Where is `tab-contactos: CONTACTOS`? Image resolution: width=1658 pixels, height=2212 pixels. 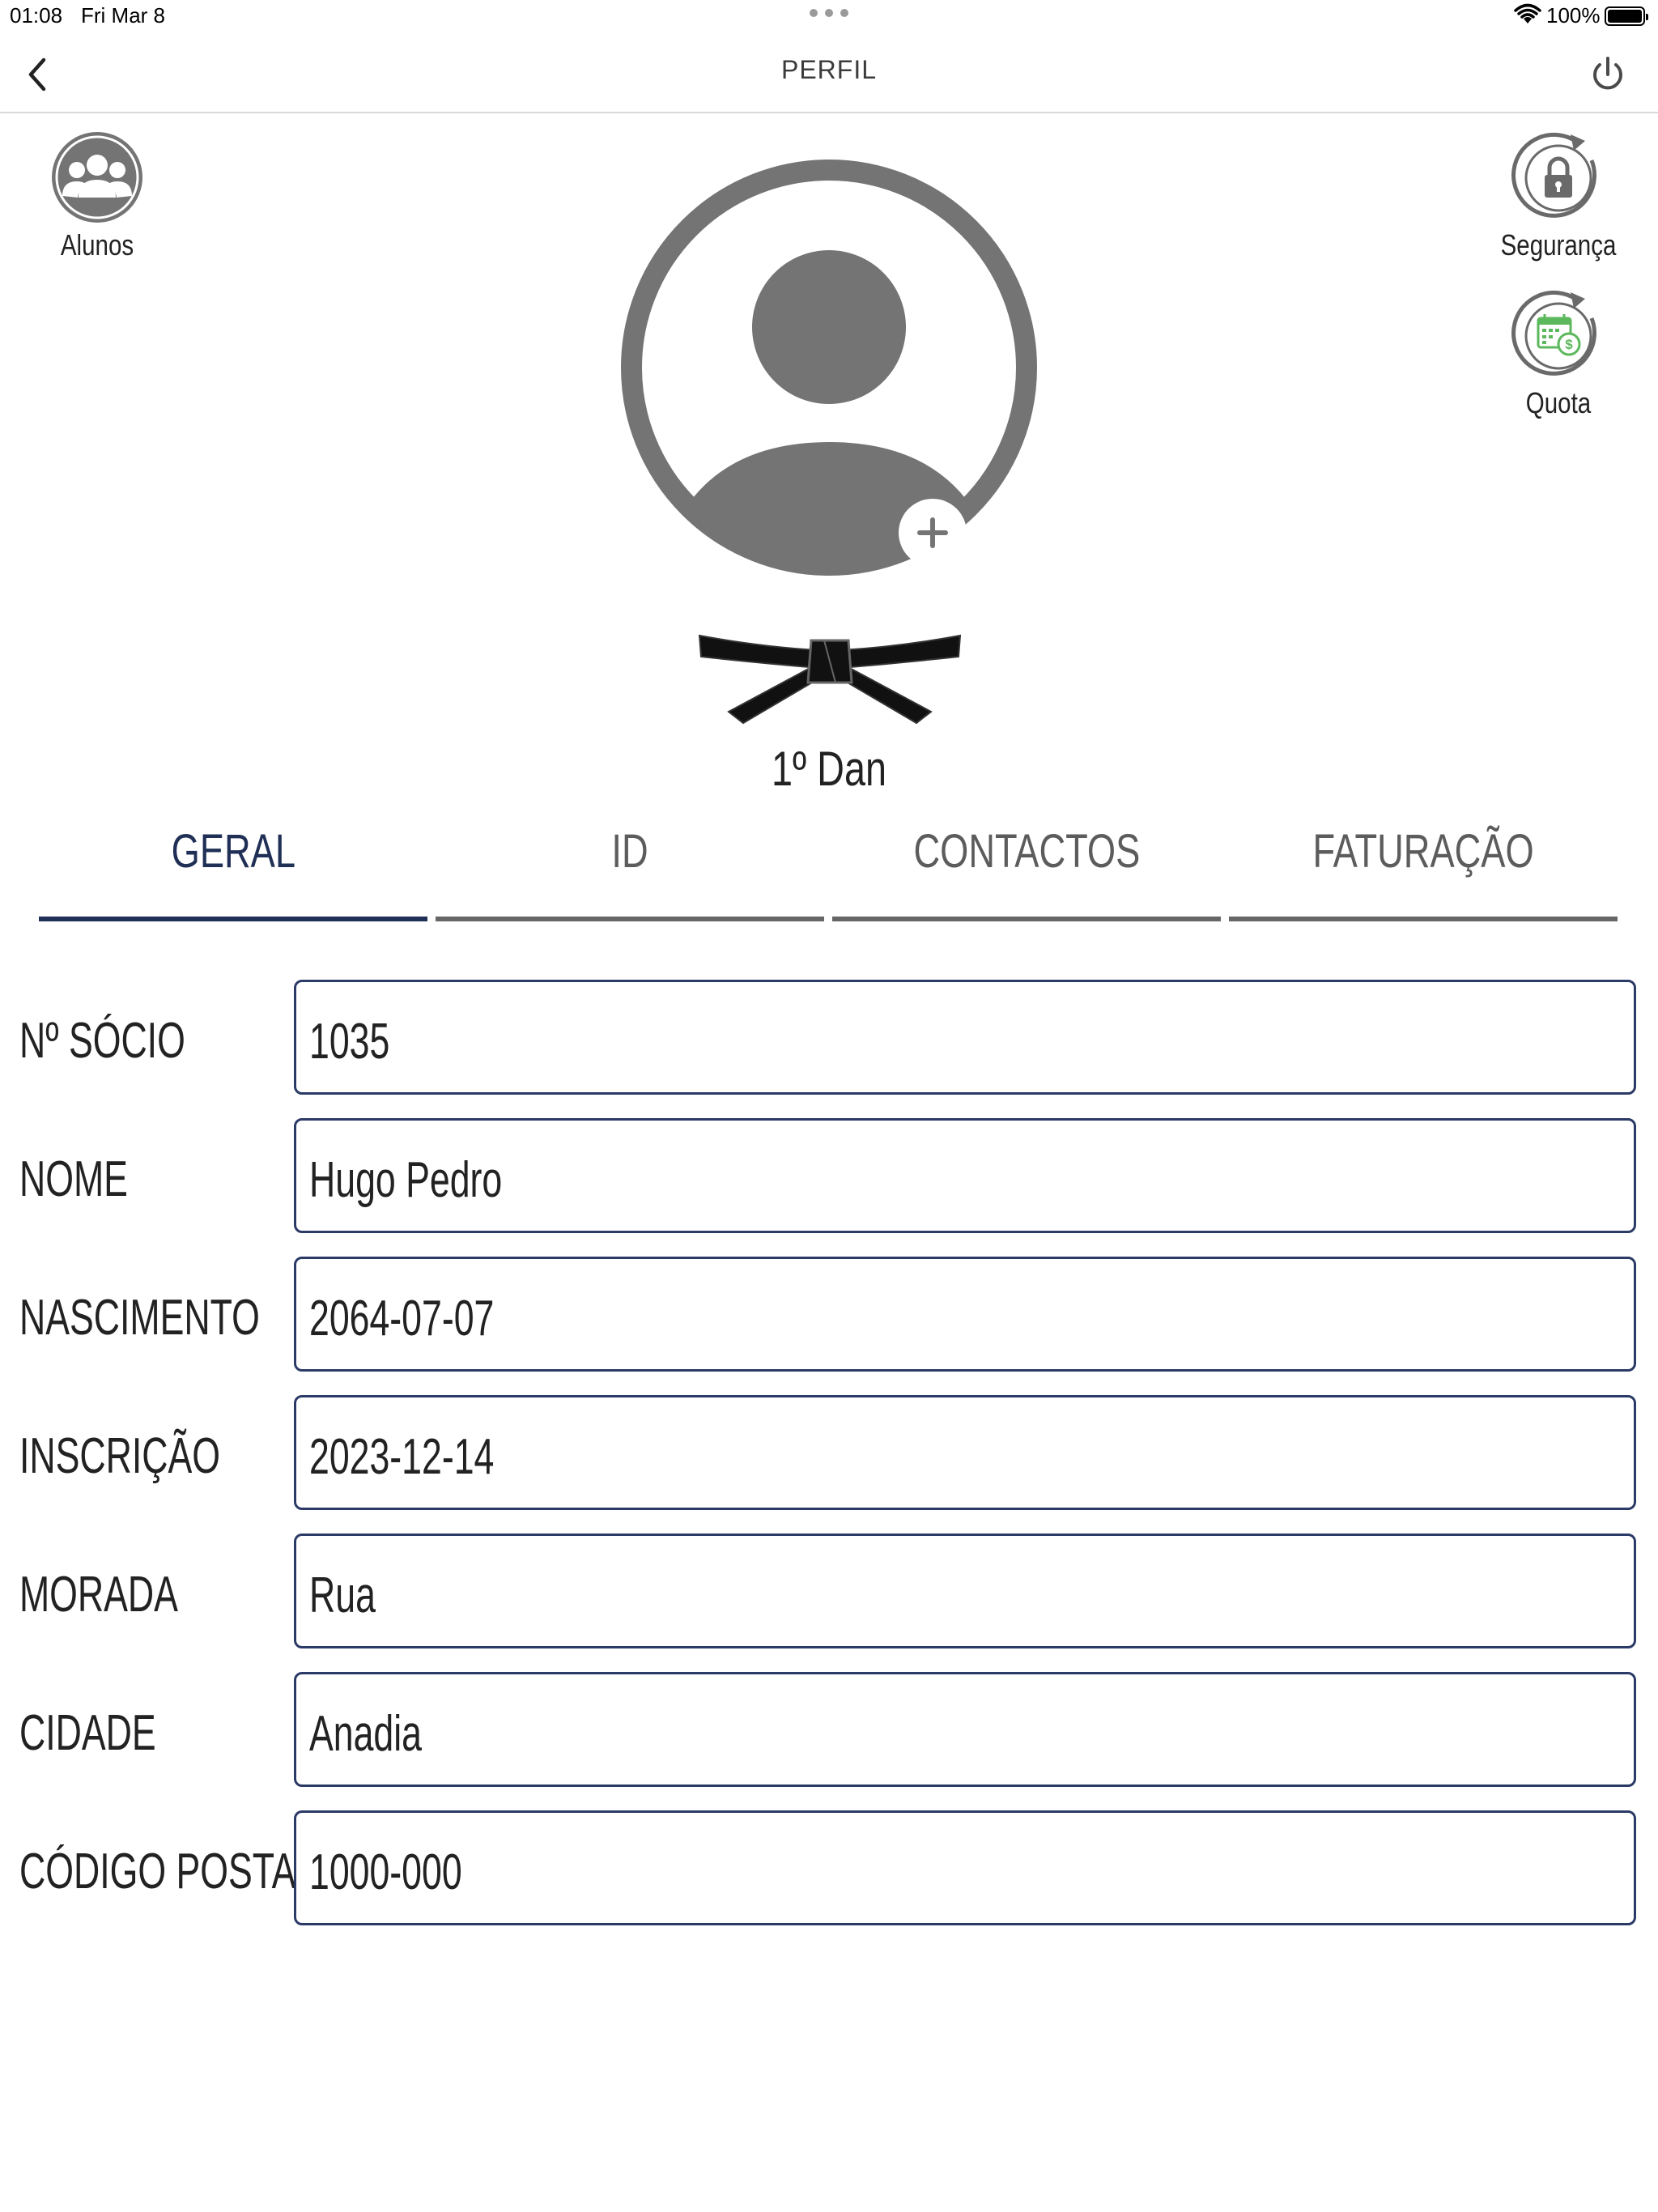
tab-contactos: CONTACTOS is located at coordinates (1026, 870).